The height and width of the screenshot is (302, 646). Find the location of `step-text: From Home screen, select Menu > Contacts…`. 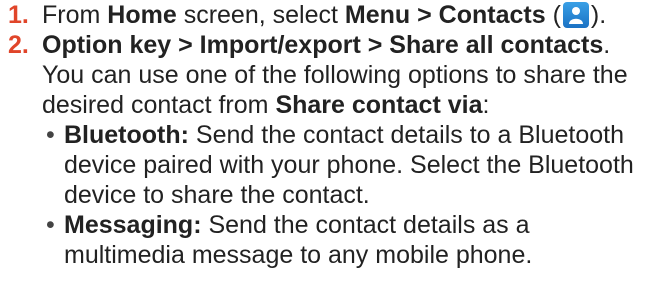

step-text: From Home screen, select Menu > Contacts… is located at coordinates (324, 15).